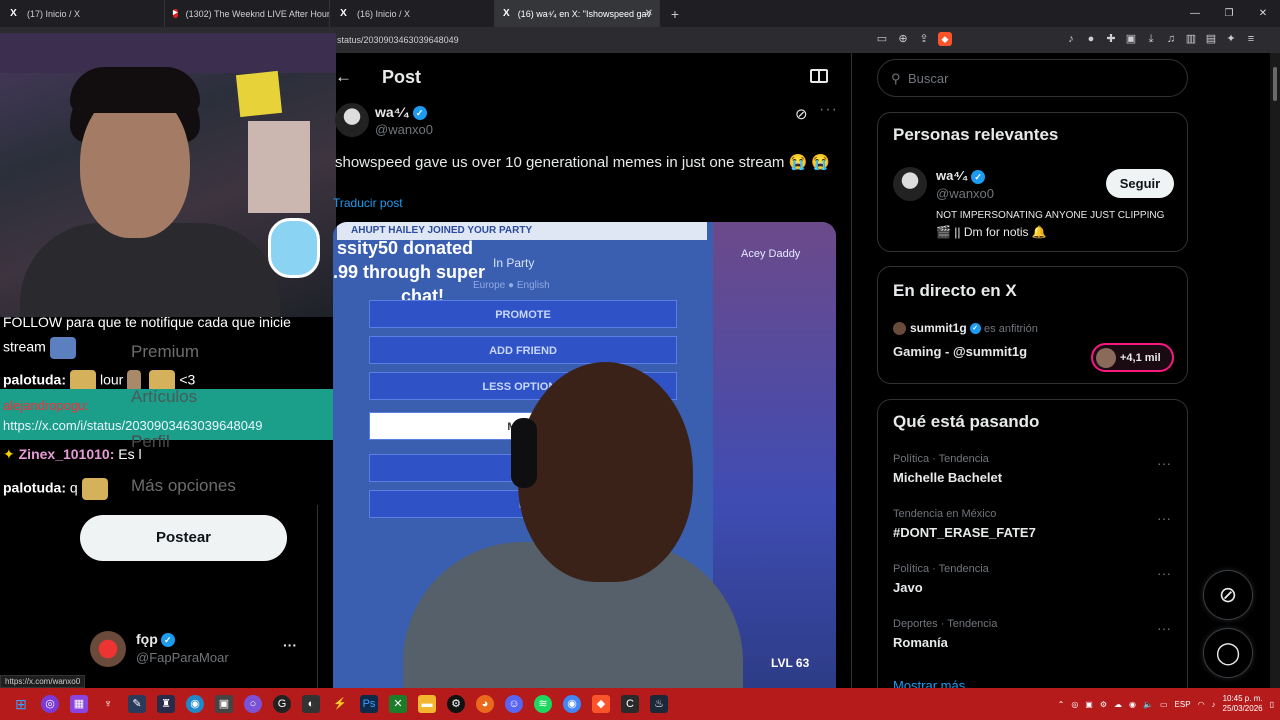  What do you see at coordinates (108, 704) in the screenshot?
I see `app-icon: ♆` at bounding box center [108, 704].